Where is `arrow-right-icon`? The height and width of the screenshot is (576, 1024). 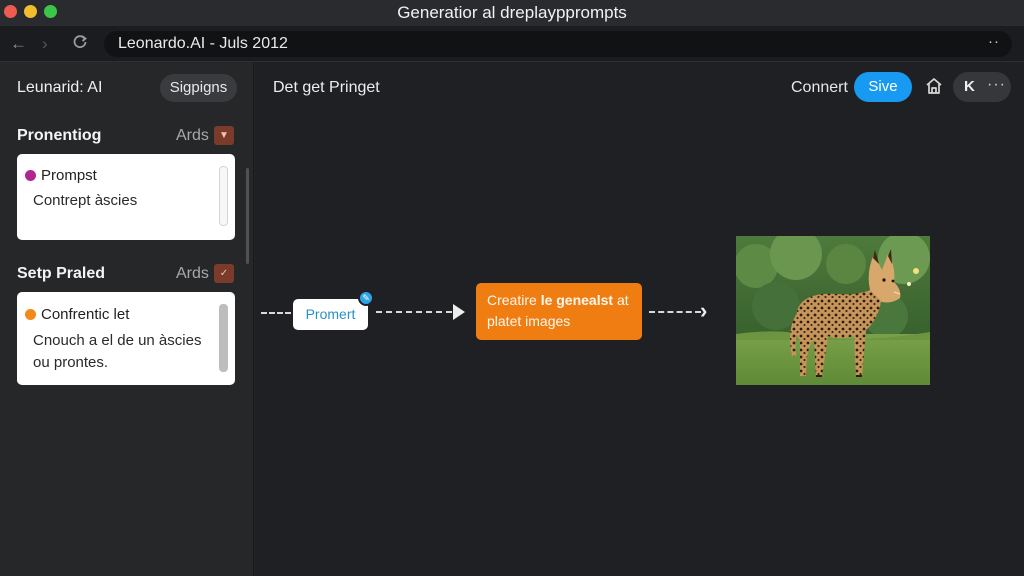 arrow-right-icon is located at coordinates (459, 312).